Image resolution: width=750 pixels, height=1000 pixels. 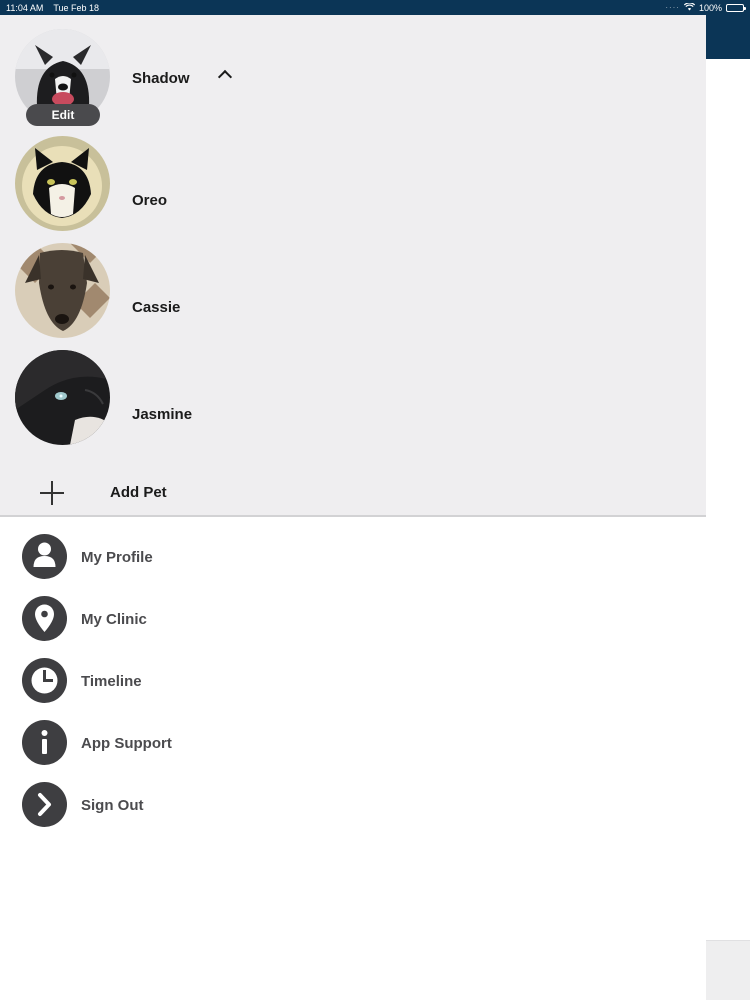 What do you see at coordinates (44, 742) in the screenshot?
I see `info-icon` at bounding box center [44, 742].